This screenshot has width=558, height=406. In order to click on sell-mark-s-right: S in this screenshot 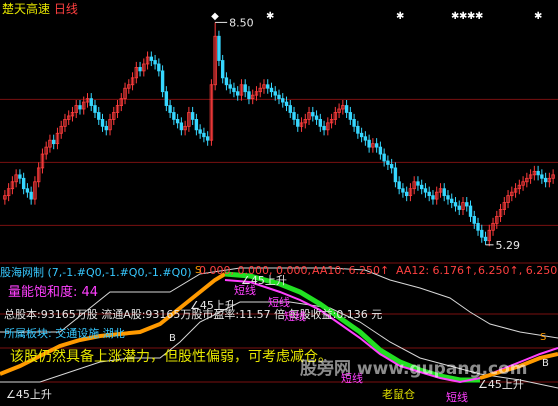, I will do `click(543, 337)`.